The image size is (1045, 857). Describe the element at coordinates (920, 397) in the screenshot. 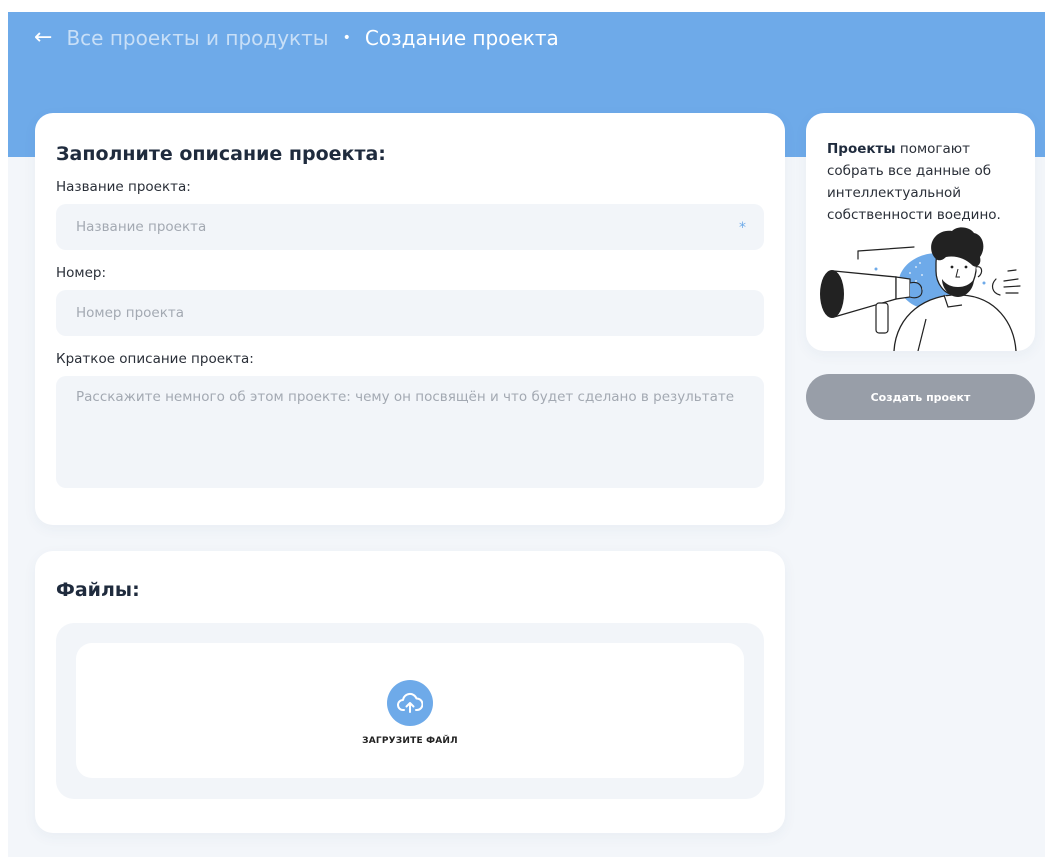

I see `create-project-button: Создать проект` at that location.